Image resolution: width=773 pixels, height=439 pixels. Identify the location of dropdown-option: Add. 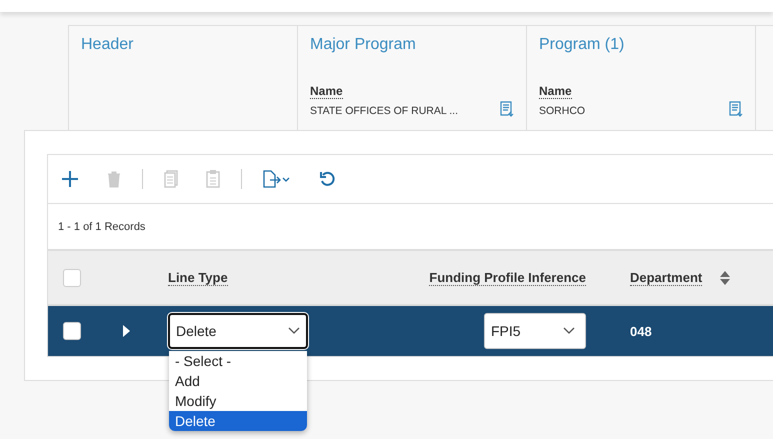
(238, 381).